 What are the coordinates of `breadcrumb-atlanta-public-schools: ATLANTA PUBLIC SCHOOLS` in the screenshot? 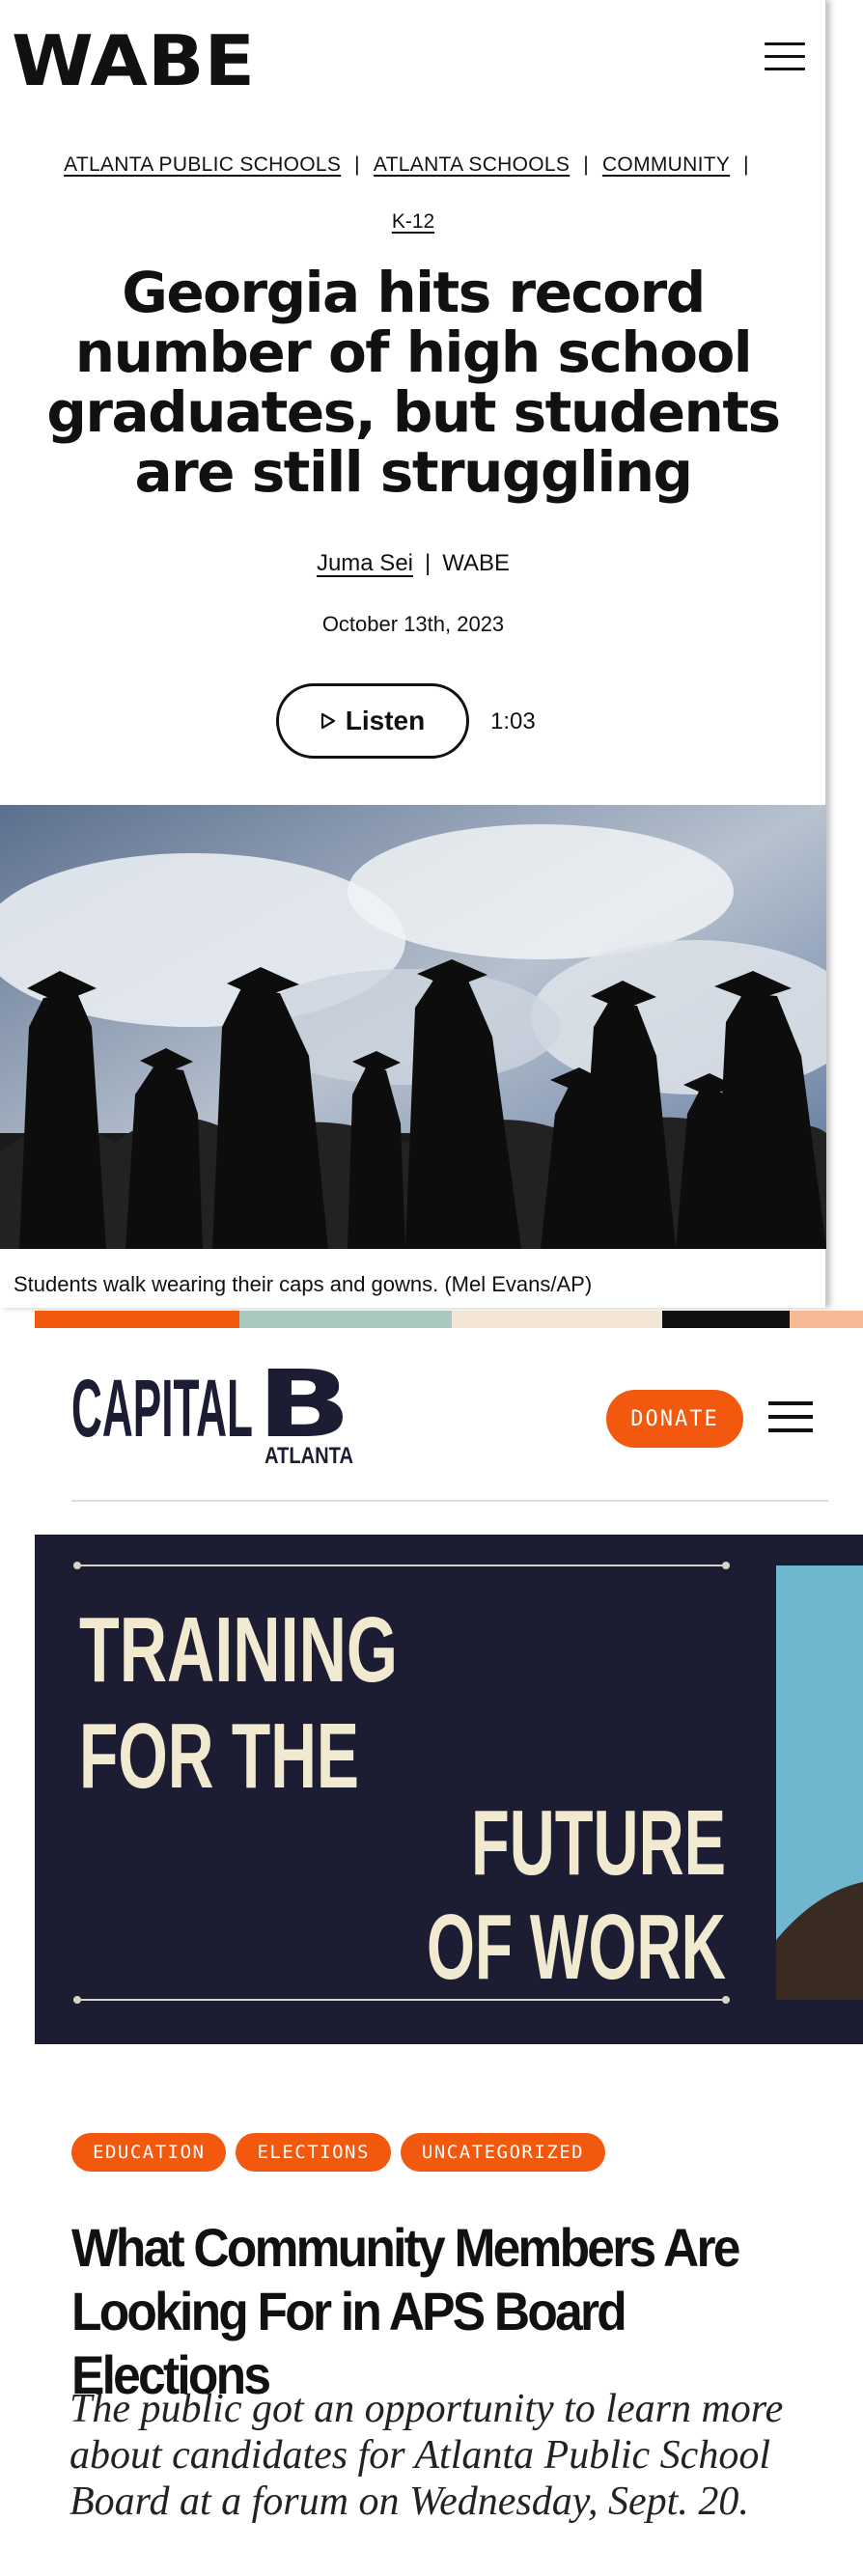 It's located at (202, 164).